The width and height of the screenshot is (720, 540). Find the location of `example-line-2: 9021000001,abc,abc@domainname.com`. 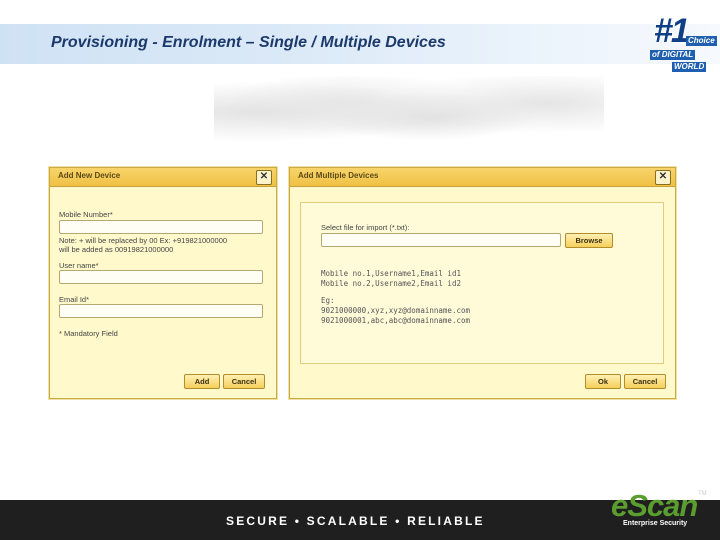

example-line-2: 9021000001,abc,abc@domainname.com is located at coordinates (396, 320).